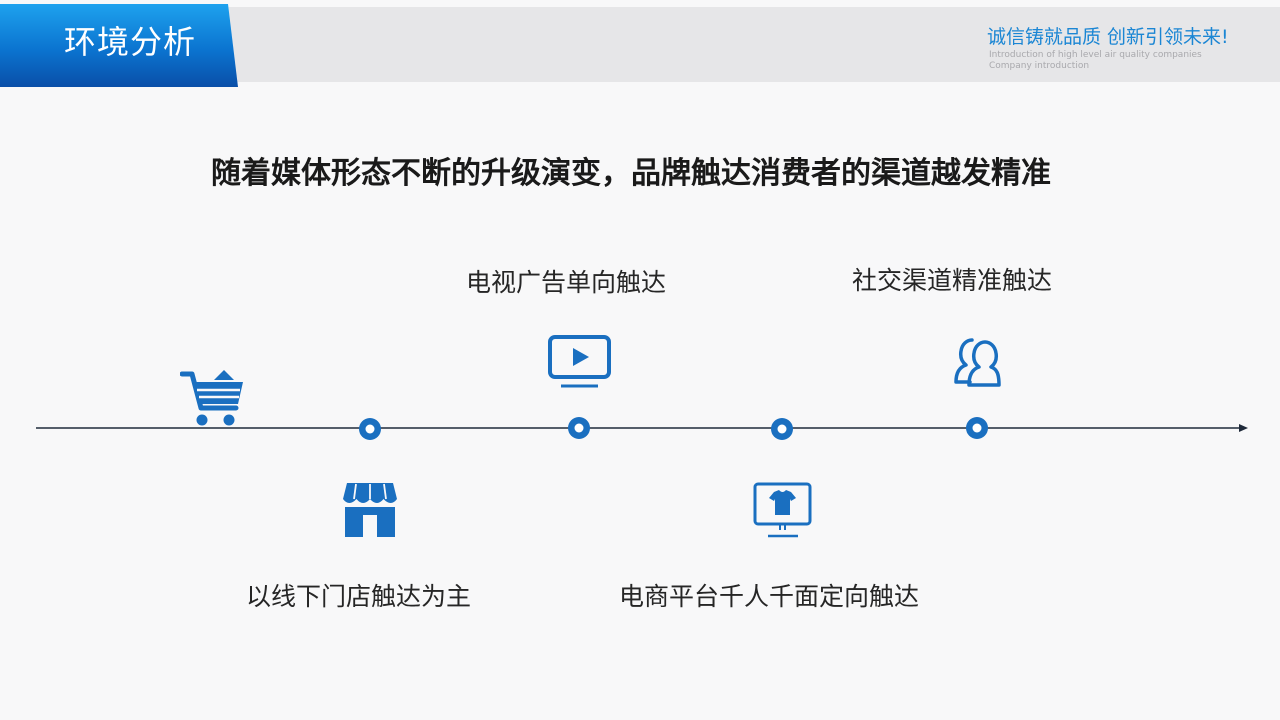 This screenshot has width=1280, height=720. What do you see at coordinates (579, 361) in the screenshot?
I see `tv-play-icon` at bounding box center [579, 361].